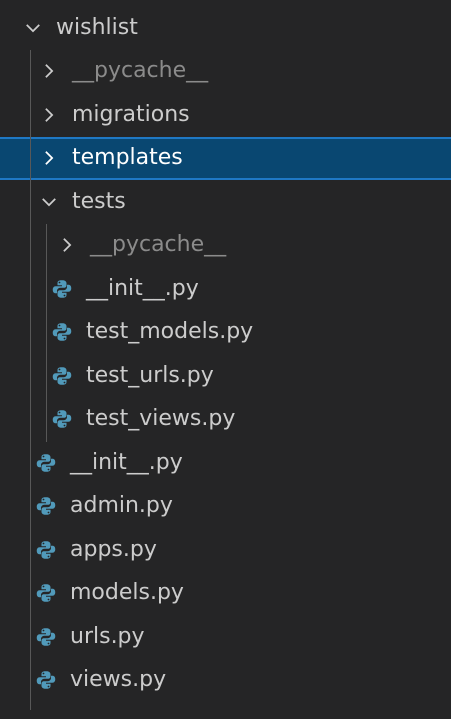 The height and width of the screenshot is (719, 451). I want to click on folder-templates: templates, so click(225, 158).